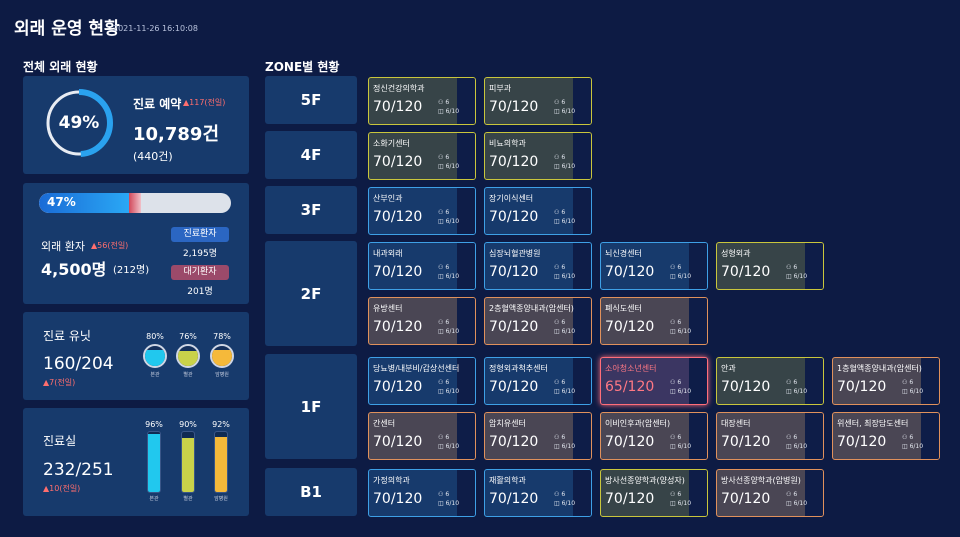  I want to click on department-card: 소화기센터 70/120 ⚇ 6 ◫ 6/10, so click(422, 156).